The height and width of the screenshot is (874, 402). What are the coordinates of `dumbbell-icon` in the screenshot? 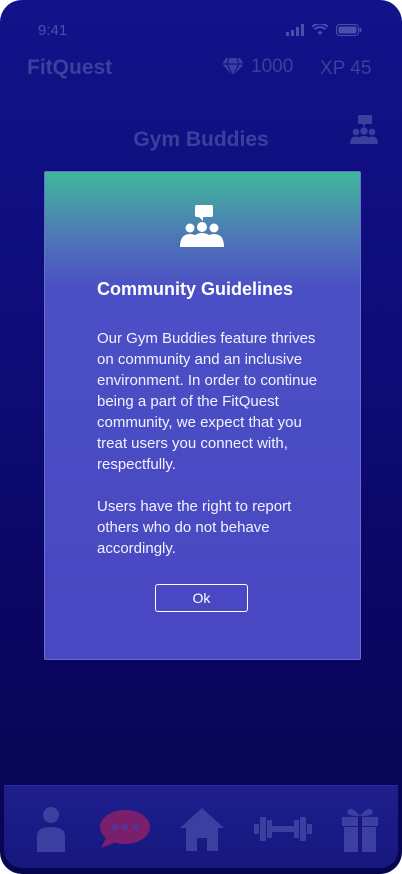 It's located at (283, 829).